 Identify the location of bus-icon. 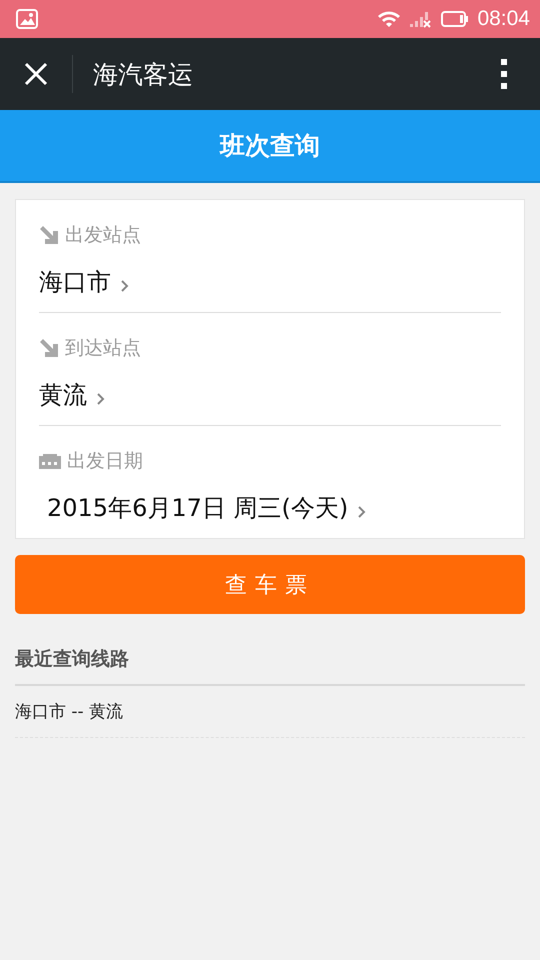
(50, 461).